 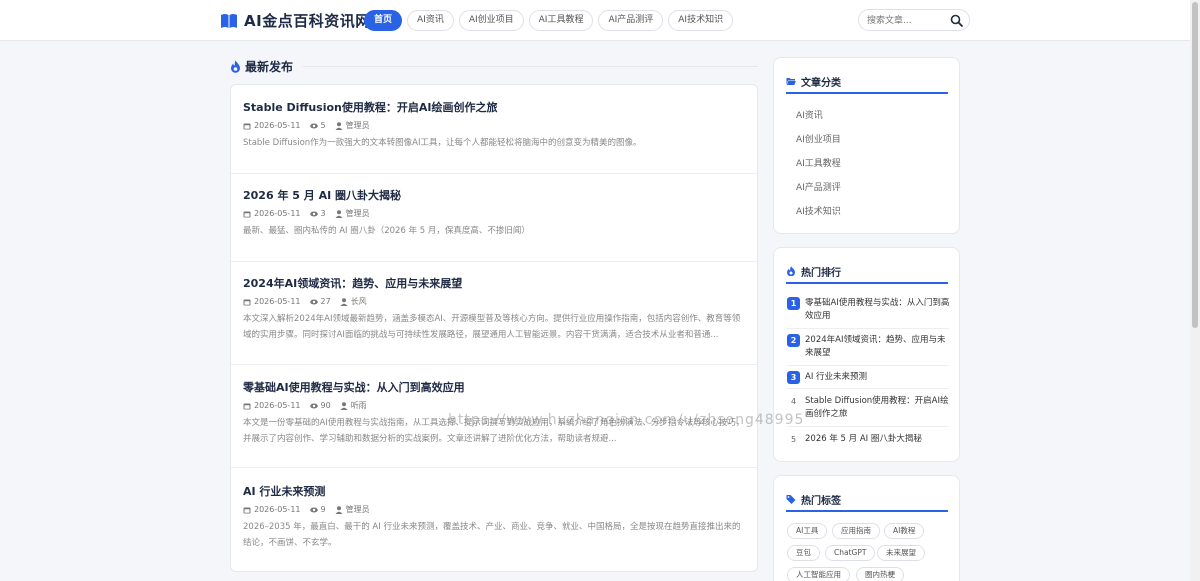 I want to click on section-divider, so click(x=530, y=66).